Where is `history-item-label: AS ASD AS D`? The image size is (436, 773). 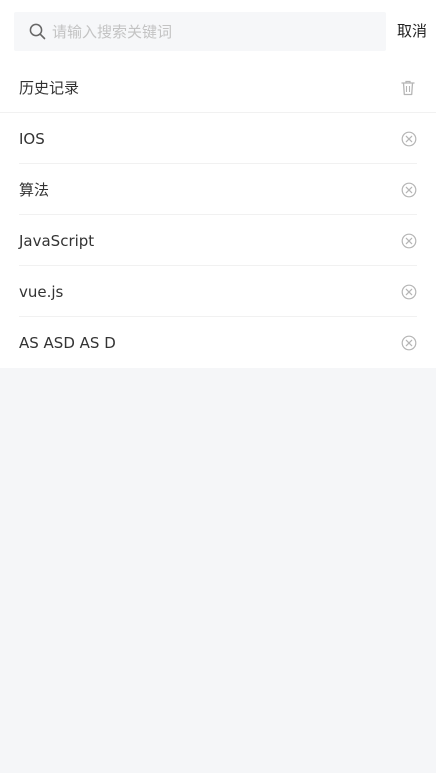
history-item-label: AS ASD AS D is located at coordinates (67, 342).